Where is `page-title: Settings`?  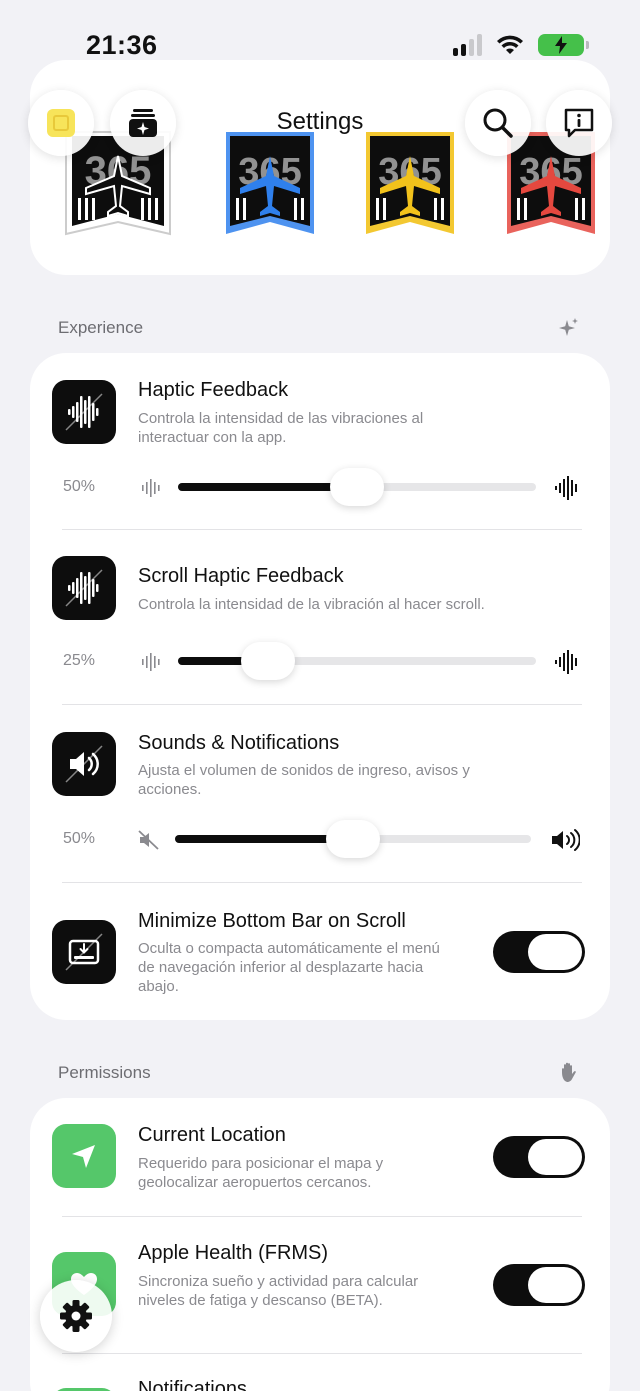
page-title: Settings is located at coordinates (320, 121).